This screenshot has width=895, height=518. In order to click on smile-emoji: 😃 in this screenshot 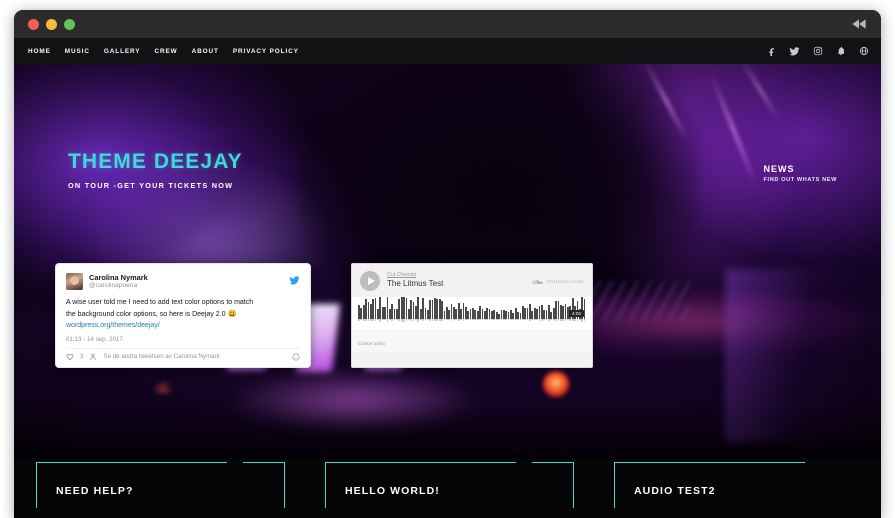, I will do `click(232, 314)`.